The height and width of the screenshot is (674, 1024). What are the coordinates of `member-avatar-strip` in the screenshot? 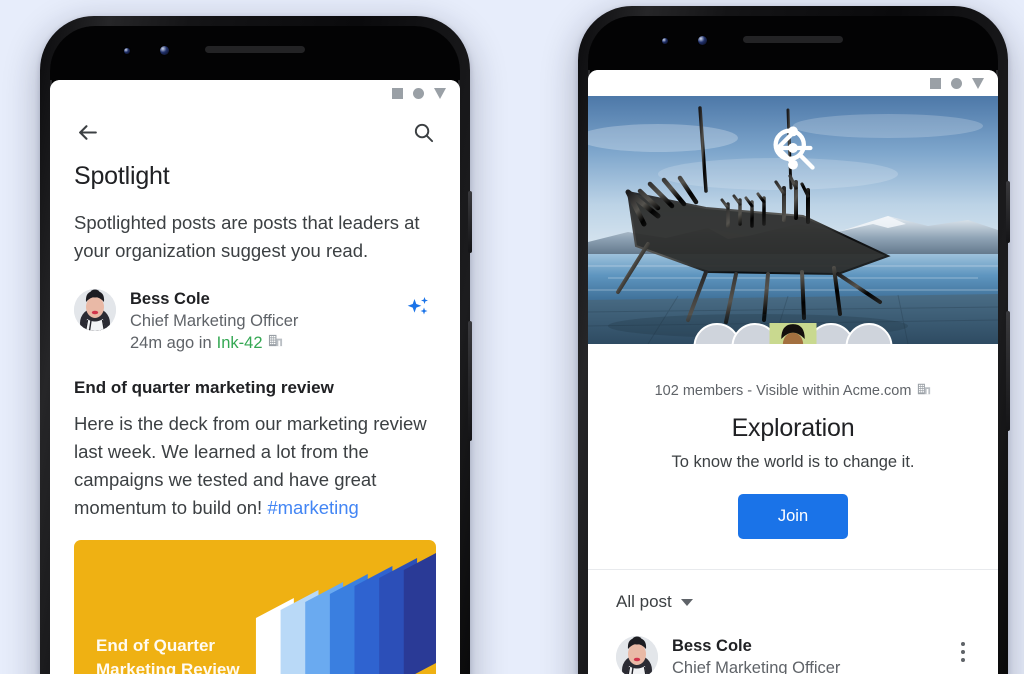 It's located at (793, 333).